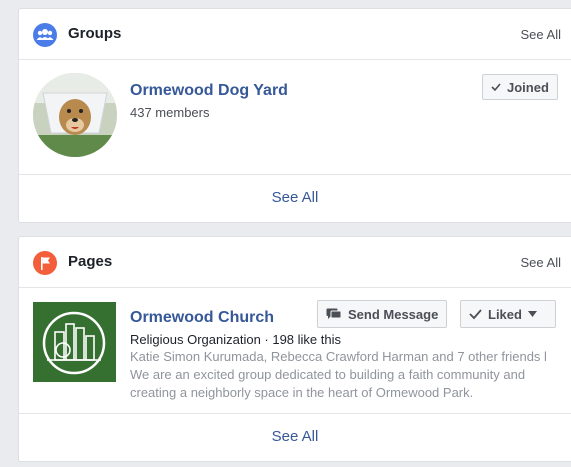  I want to click on group-name-link: Ormewood Dog Yard, so click(209, 91).